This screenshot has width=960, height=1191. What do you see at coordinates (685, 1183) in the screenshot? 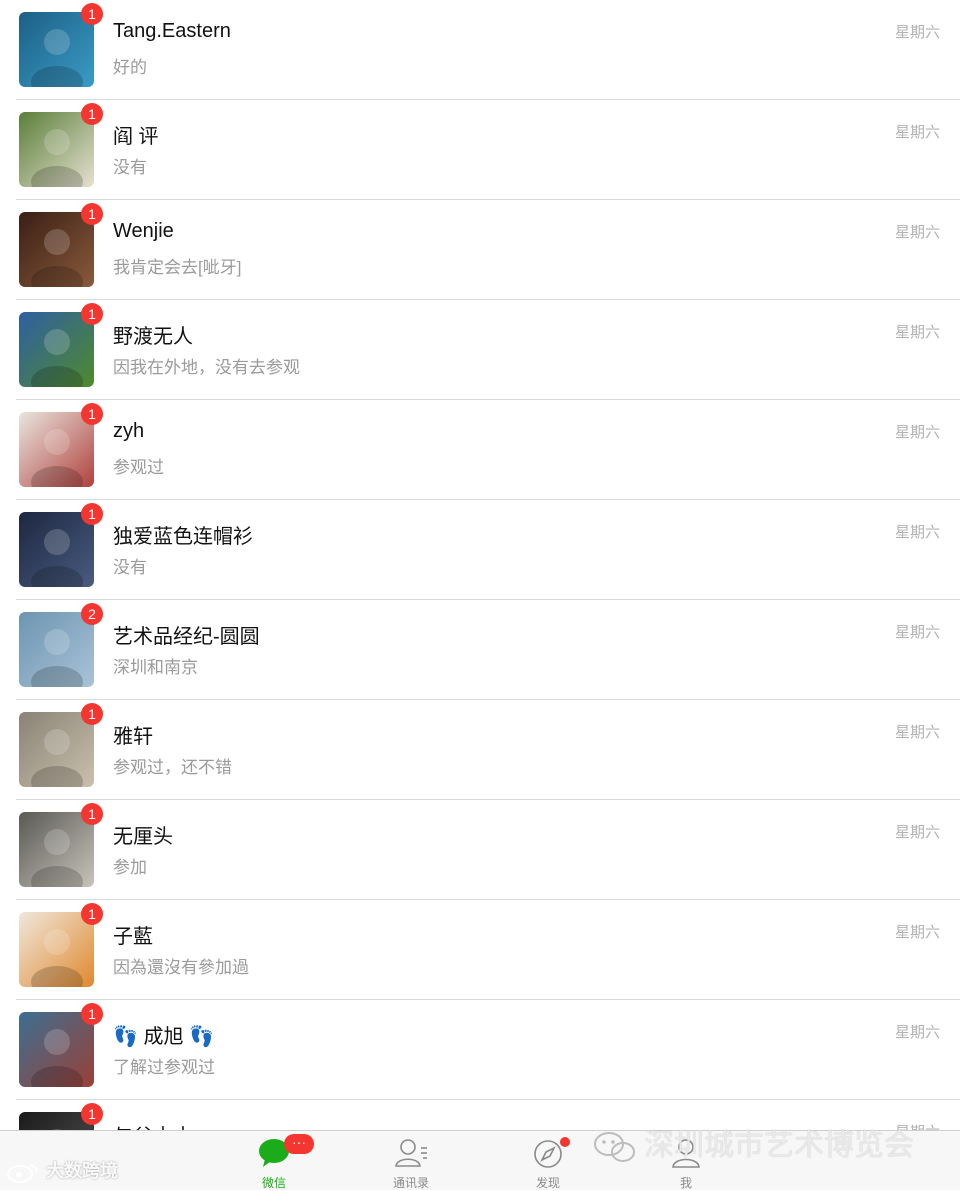
I see `tab-label: 我` at bounding box center [685, 1183].